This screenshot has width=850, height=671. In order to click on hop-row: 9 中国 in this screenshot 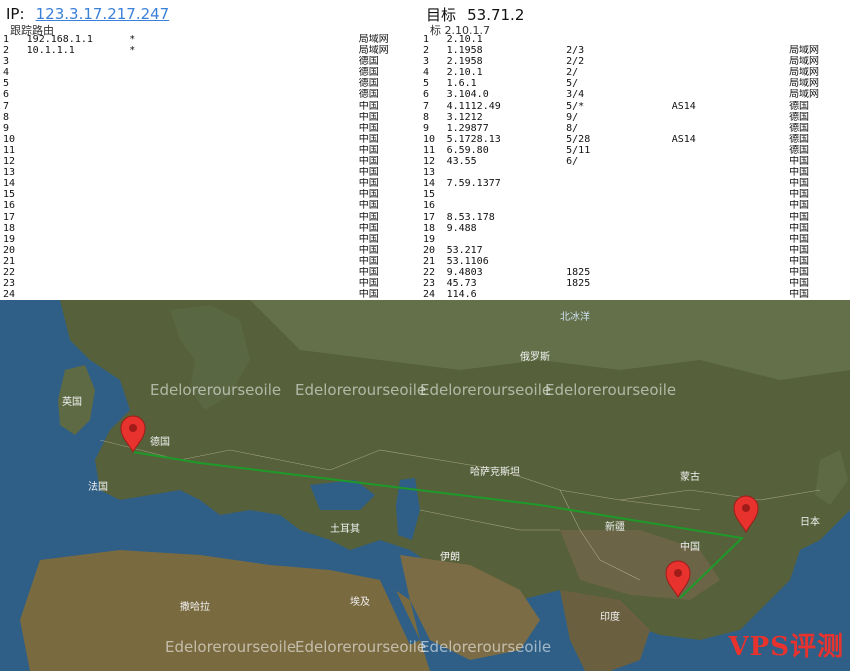, I will do `click(210, 128)`.